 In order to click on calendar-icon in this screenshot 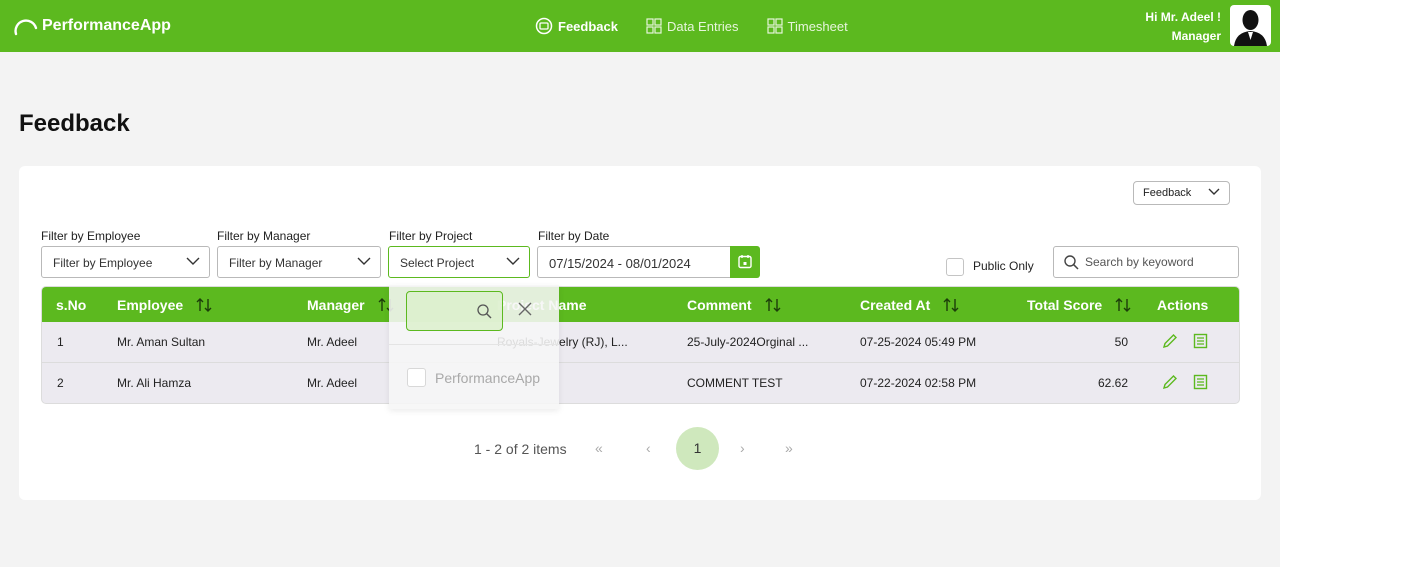, I will do `click(745, 262)`.